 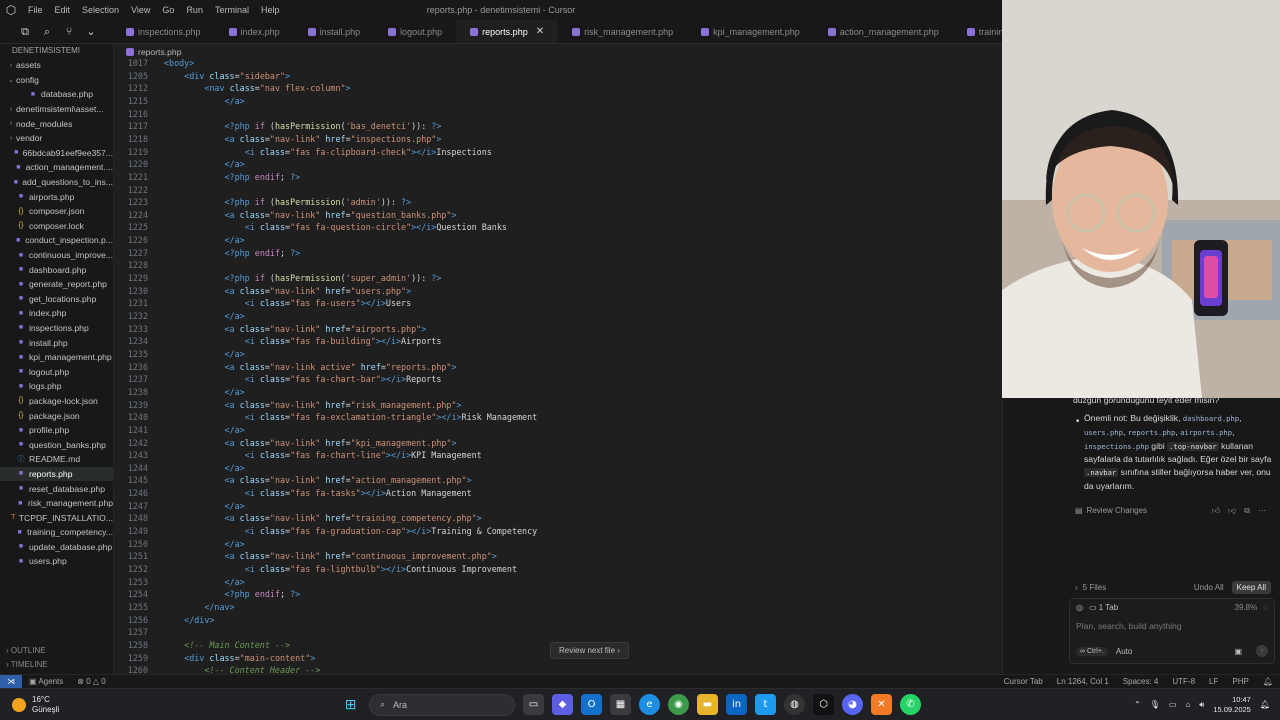 What do you see at coordinates (91, 681) in the screenshot?
I see `problems-status: ⊗ 0 △ 0` at bounding box center [91, 681].